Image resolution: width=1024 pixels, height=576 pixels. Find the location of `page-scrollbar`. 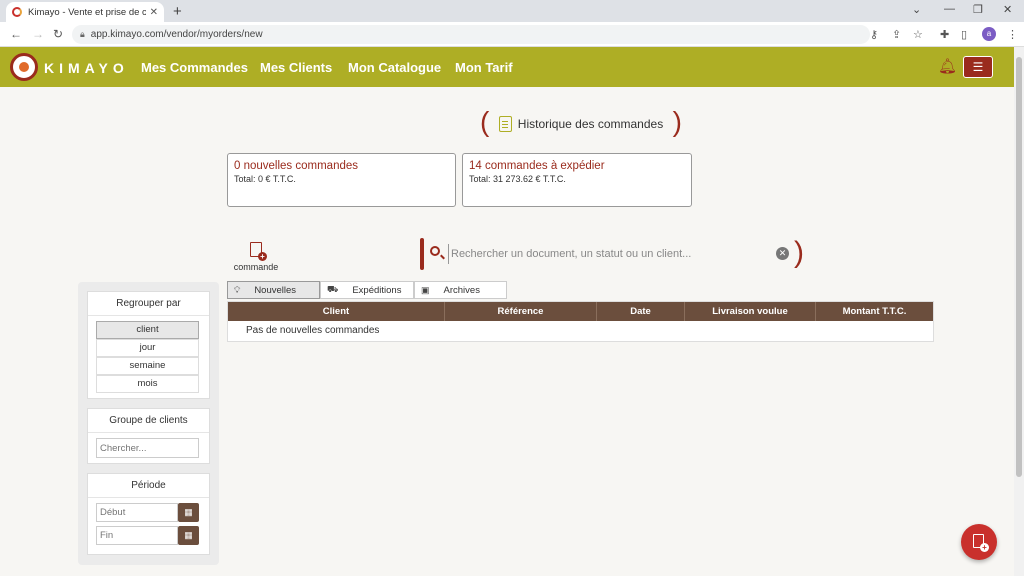

page-scrollbar is located at coordinates (1019, 311).